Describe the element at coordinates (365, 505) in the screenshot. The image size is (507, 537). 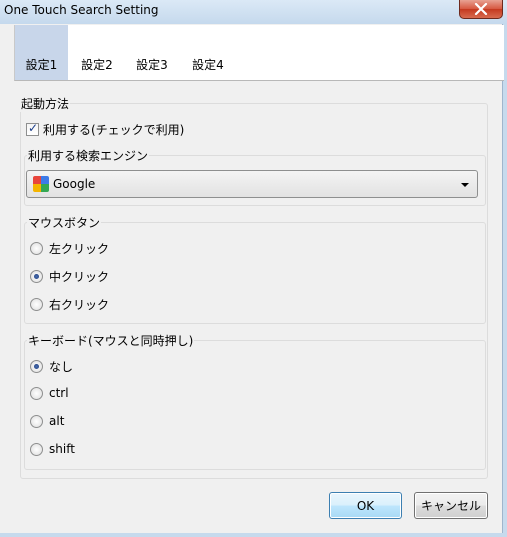
I see `ok-button: OK` at that location.